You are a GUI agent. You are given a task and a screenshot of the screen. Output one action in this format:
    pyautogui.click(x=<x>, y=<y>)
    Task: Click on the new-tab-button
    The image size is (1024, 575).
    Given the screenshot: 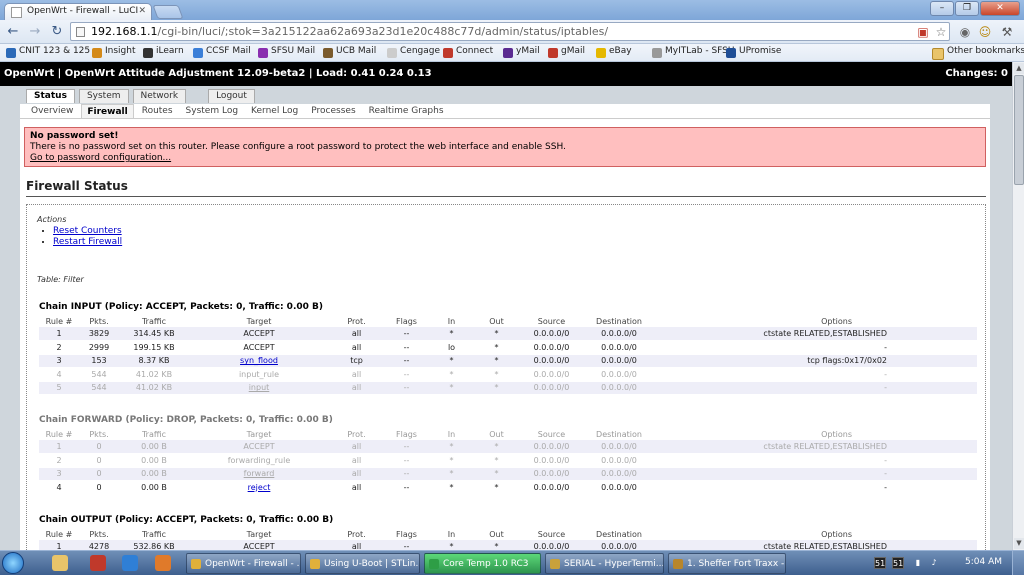 What is the action you would take?
    pyautogui.click(x=168, y=12)
    